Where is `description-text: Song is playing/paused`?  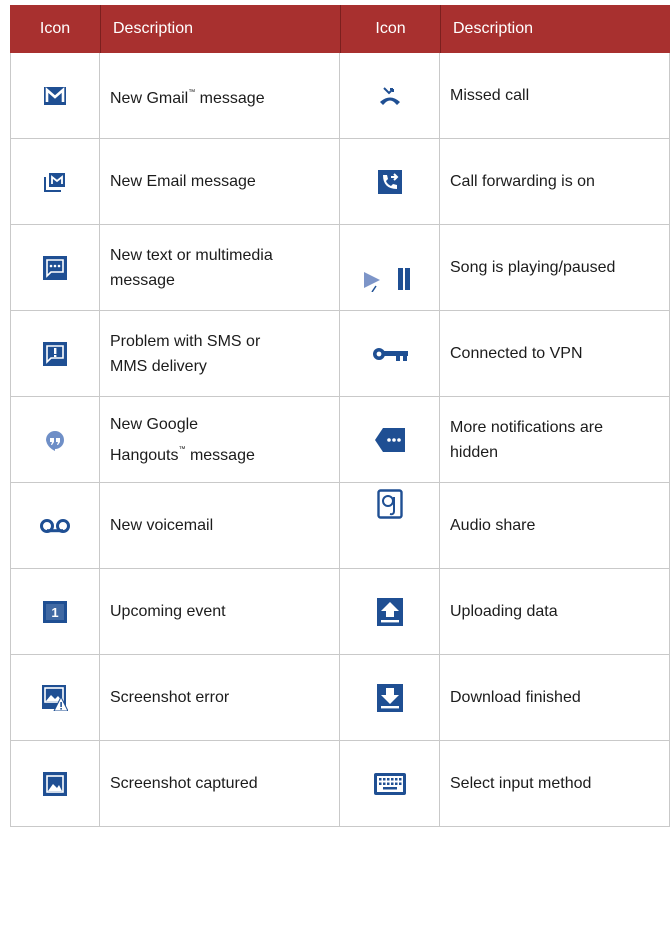 description-text: Song is playing/paused is located at coordinates (533, 267).